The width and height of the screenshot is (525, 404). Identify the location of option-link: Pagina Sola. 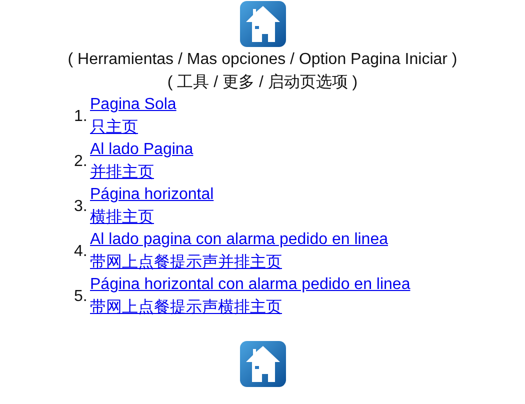
(133, 105).